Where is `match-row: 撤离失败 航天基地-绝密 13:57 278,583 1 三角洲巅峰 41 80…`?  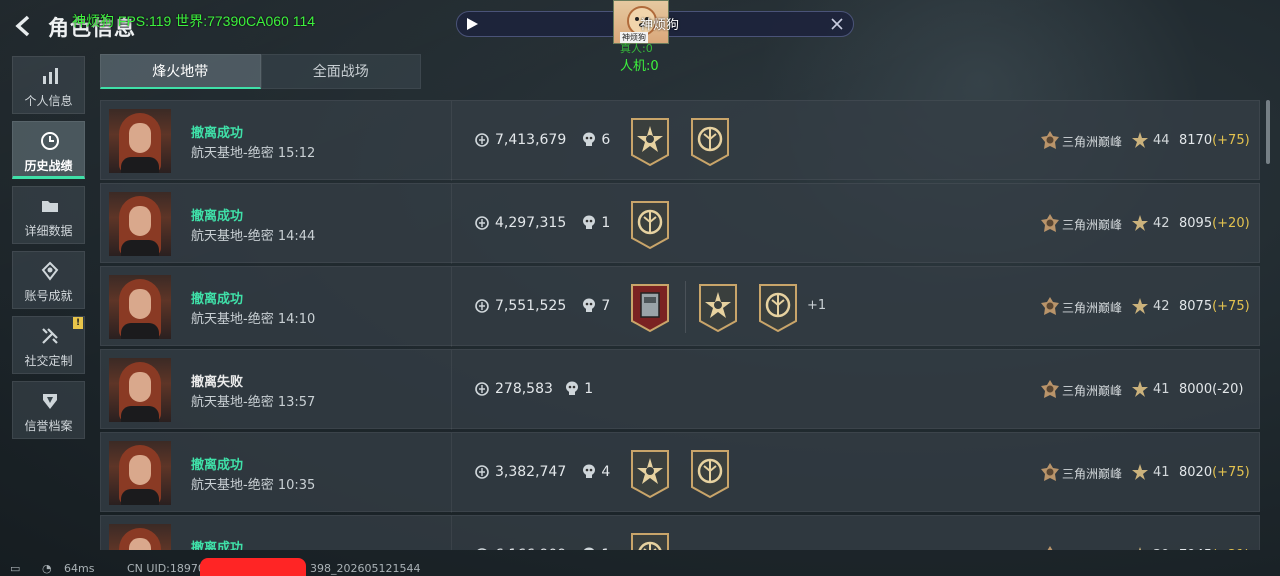
match-row: 撤离失败 航天基地-绝密 13:57 278,583 1 三角洲巅峰 41 80… is located at coordinates (680, 389).